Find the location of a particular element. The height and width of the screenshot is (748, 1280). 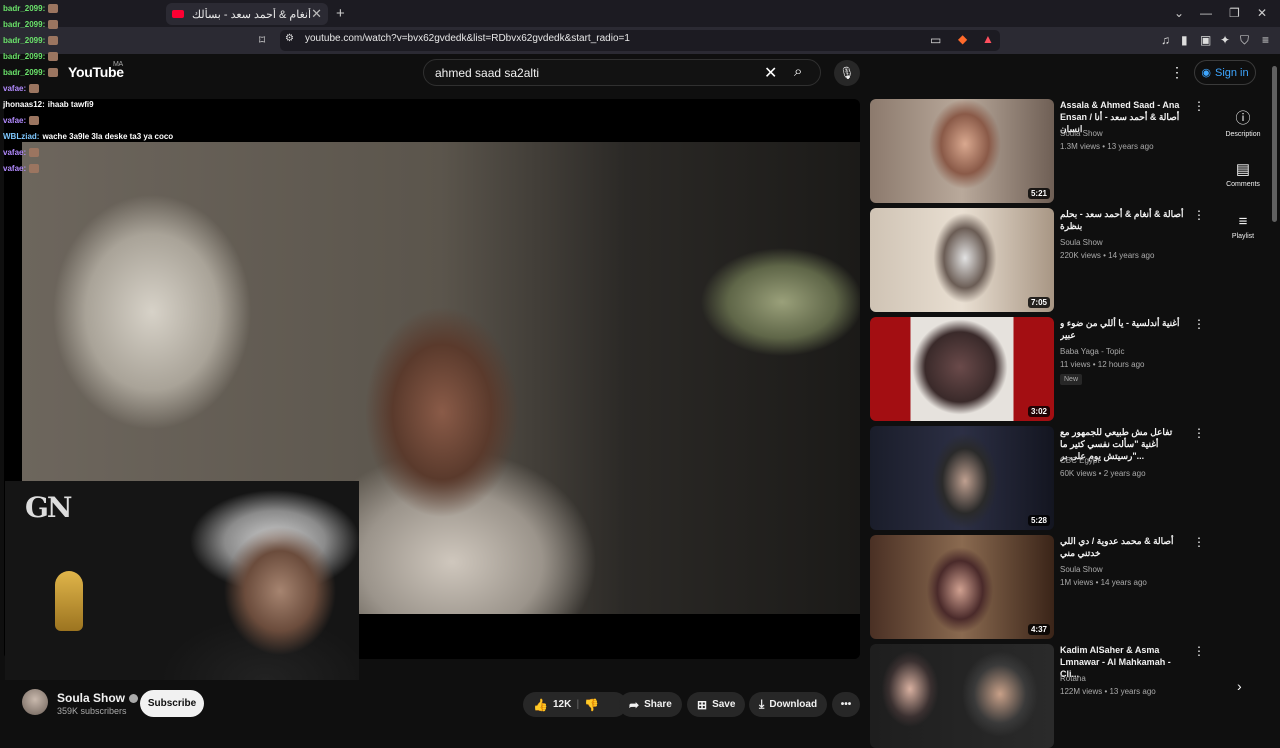

video-duration: 4:37 is located at coordinates (1038, 629).